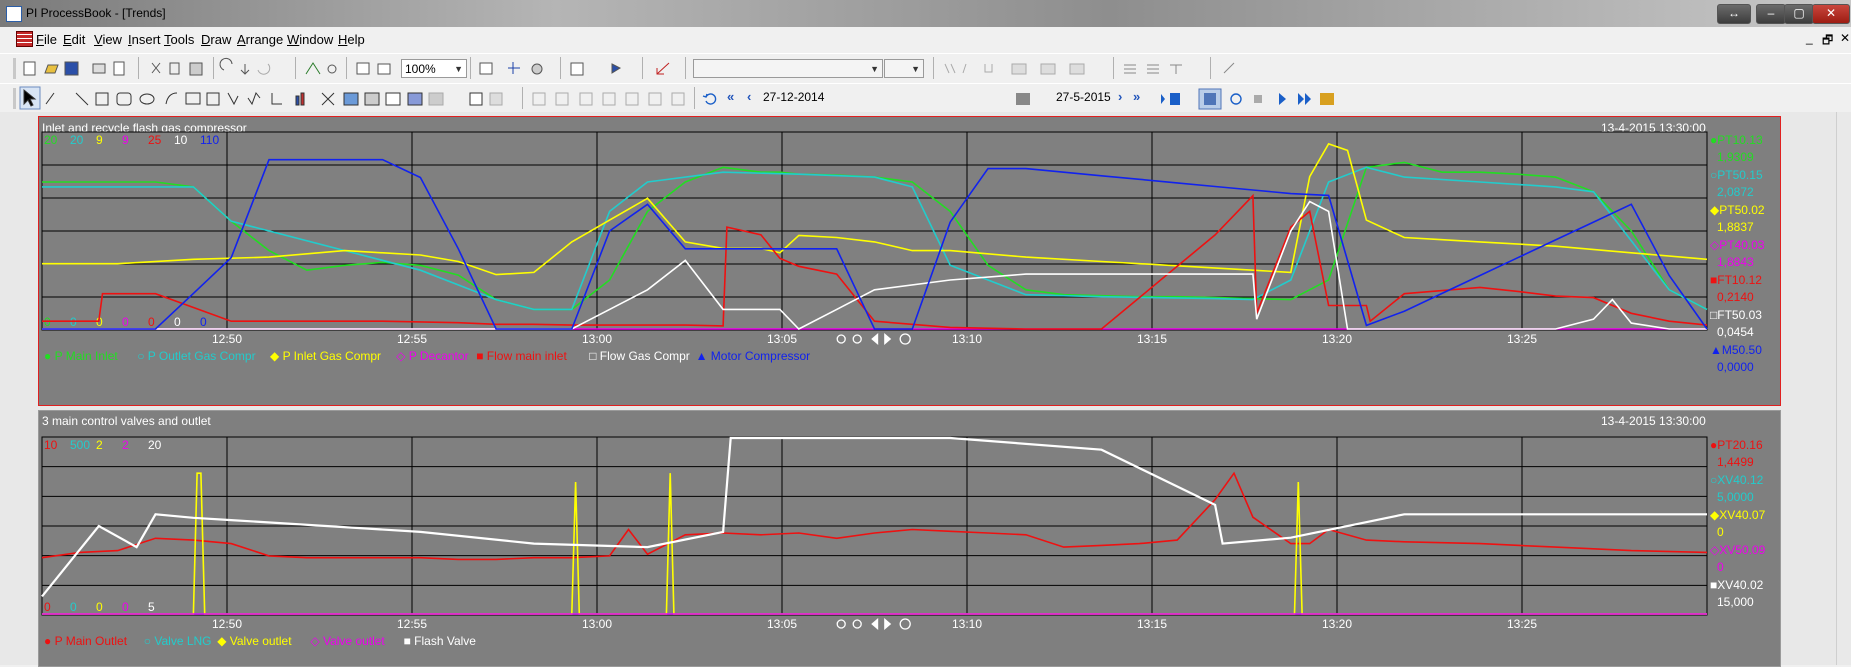 The width and height of the screenshot is (1851, 667). Describe the element at coordinates (1799, 14) in the screenshot. I see `maximize-button: ▢` at that location.